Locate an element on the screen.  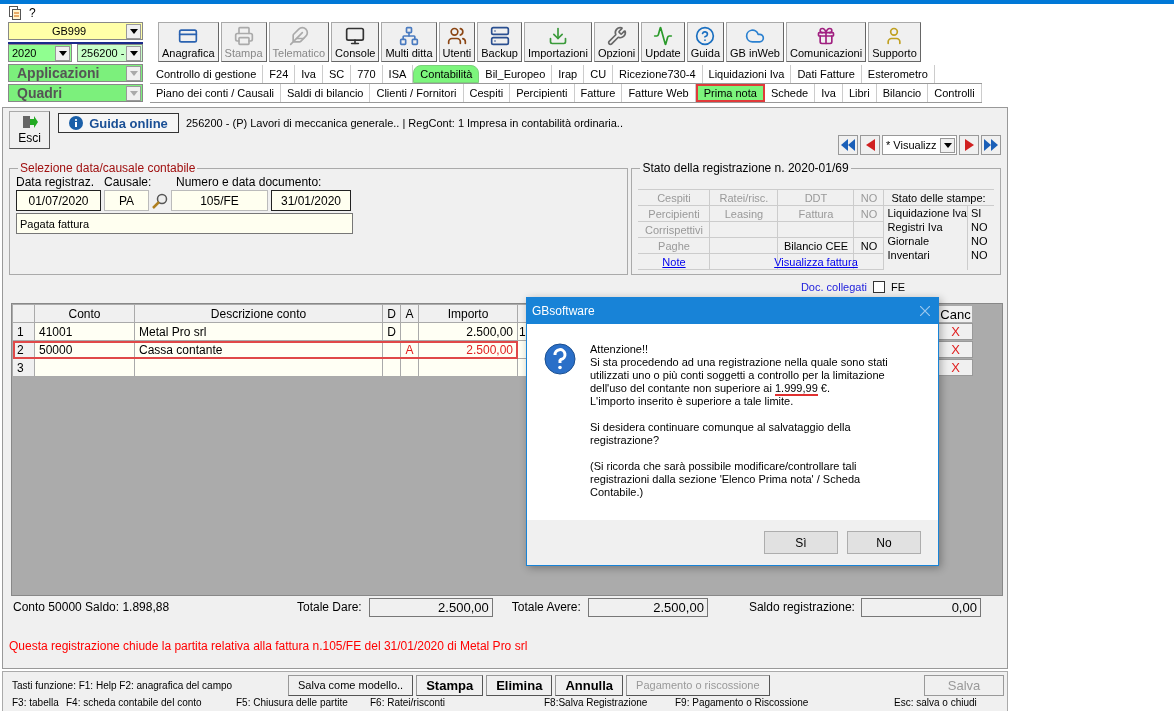
toolbar-button: Update is located at coordinates (663, 42).